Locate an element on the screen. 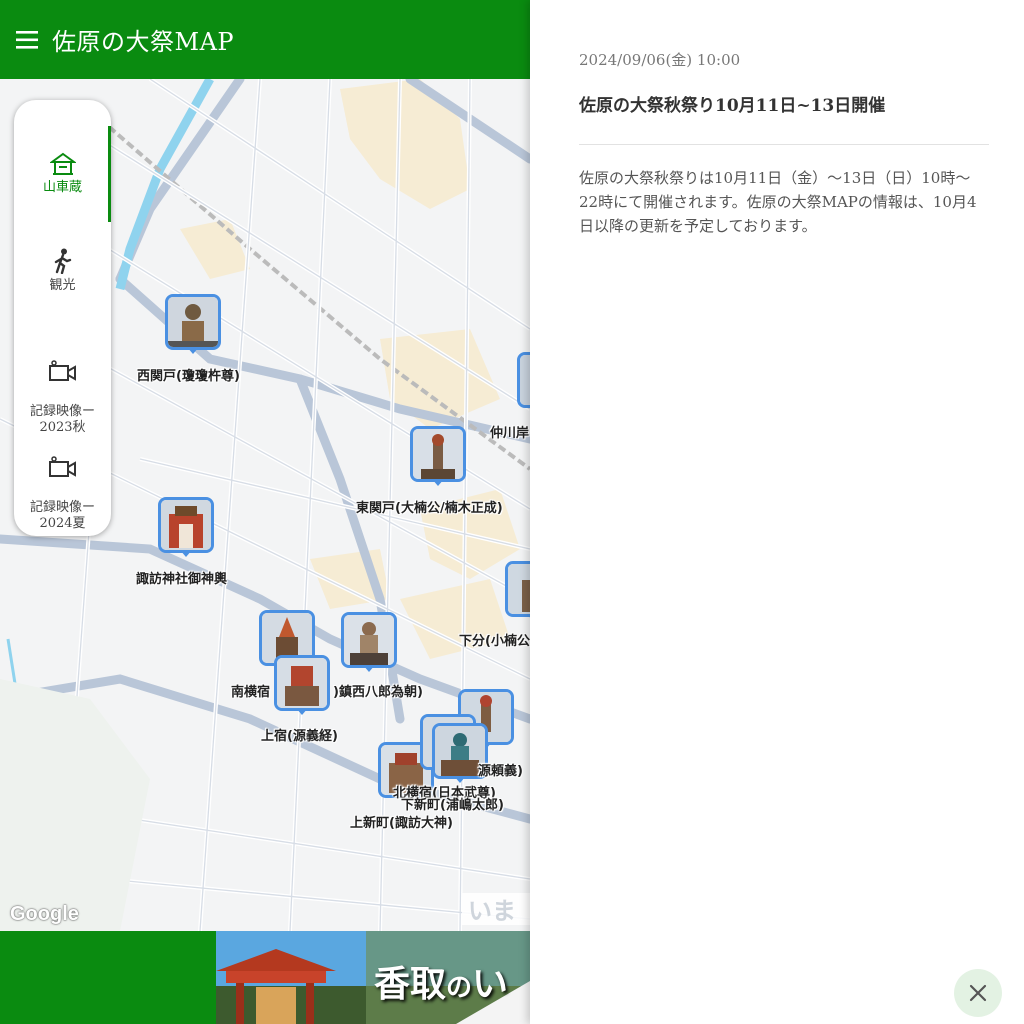 This screenshot has width=1024, height=1024. ad-banner: 香取のい is located at coordinates (373, 977).